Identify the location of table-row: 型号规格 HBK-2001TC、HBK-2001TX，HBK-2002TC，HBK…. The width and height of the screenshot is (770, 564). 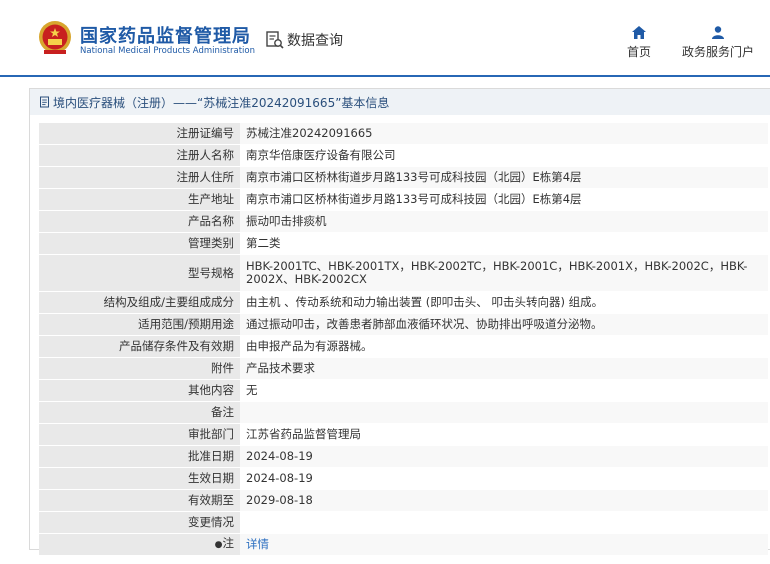
(403, 273).